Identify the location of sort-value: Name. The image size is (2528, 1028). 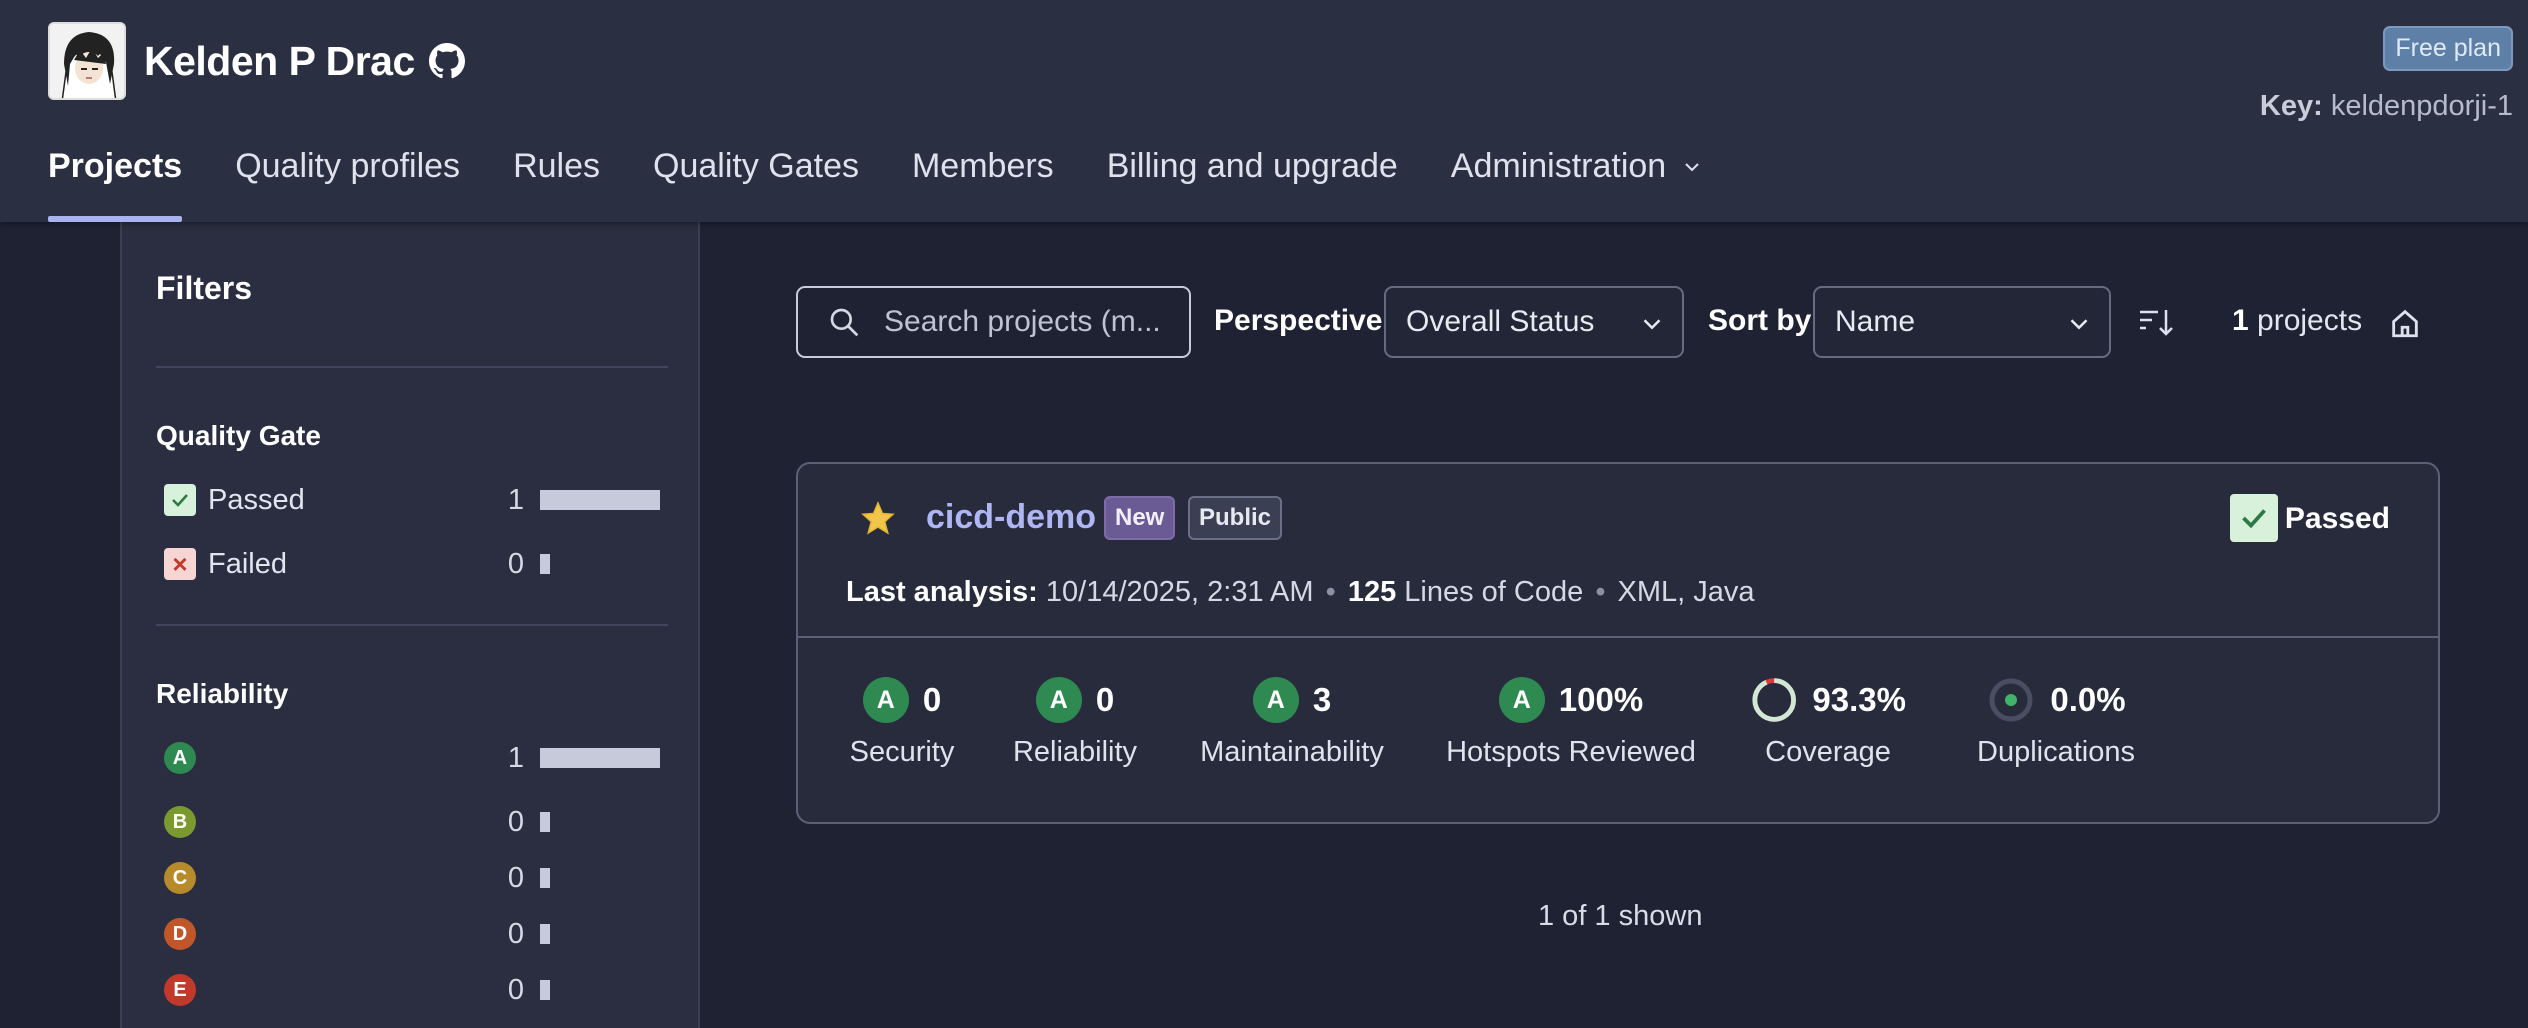
(1875, 321).